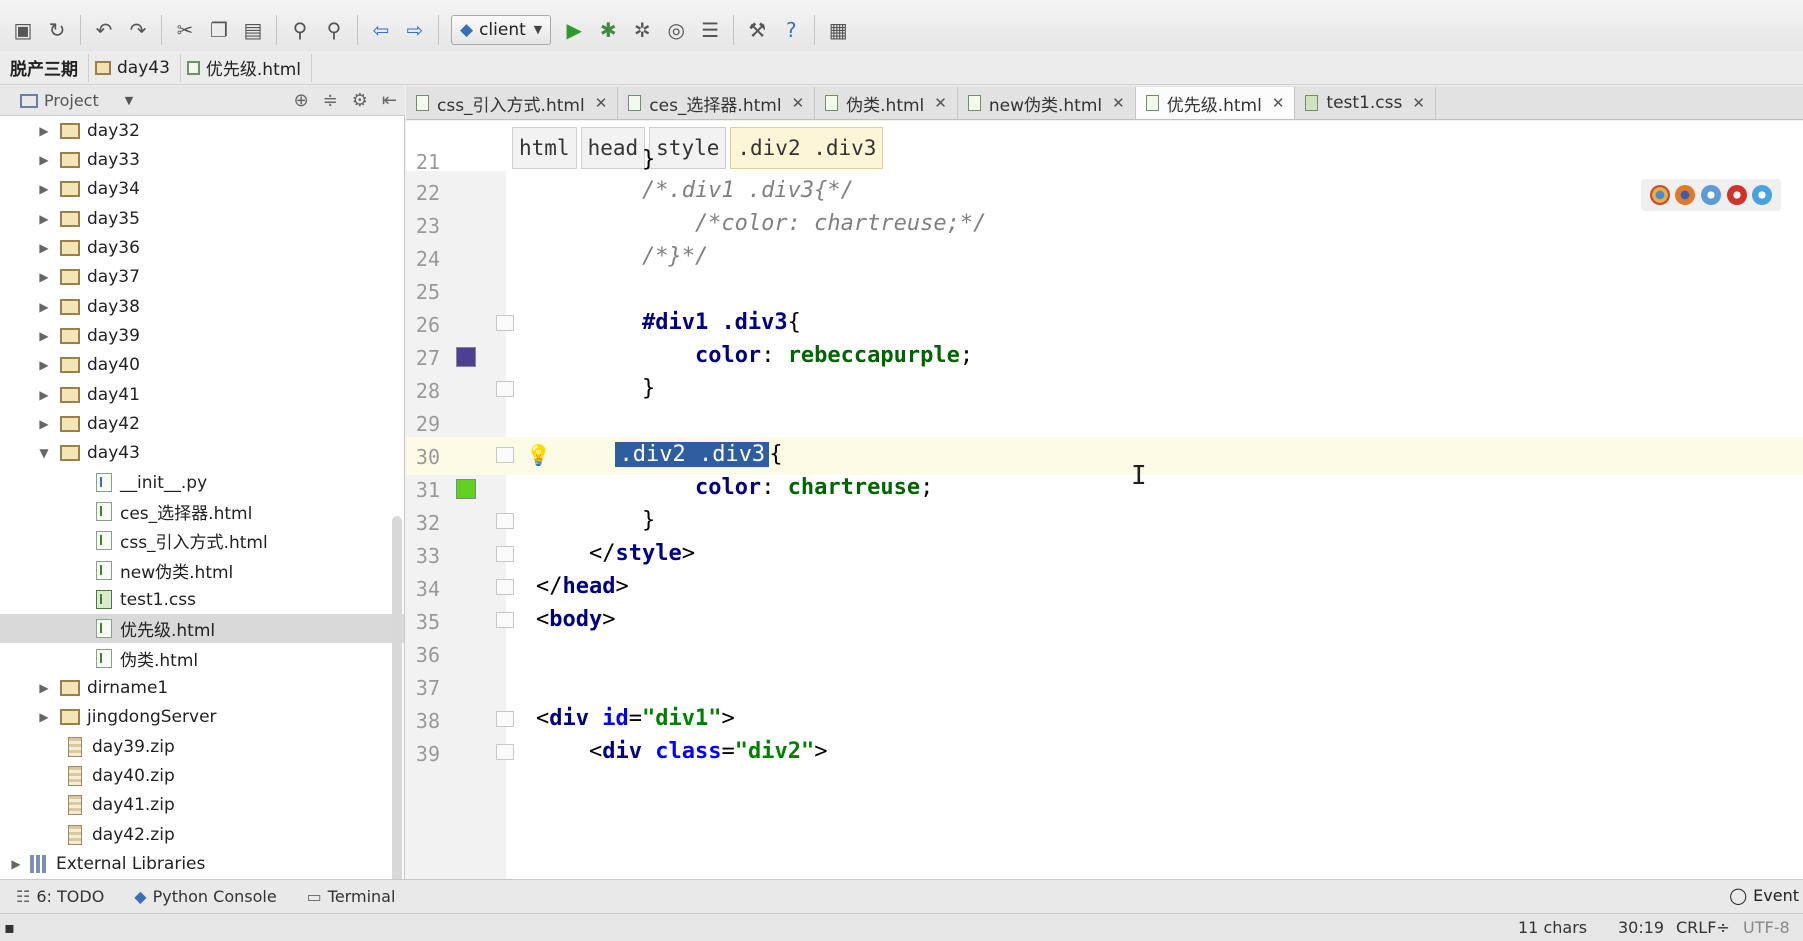 Image resolution: width=1803 pixels, height=941 pixels. Describe the element at coordinates (71, 100) in the screenshot. I see `project-panel-title: Project` at that location.